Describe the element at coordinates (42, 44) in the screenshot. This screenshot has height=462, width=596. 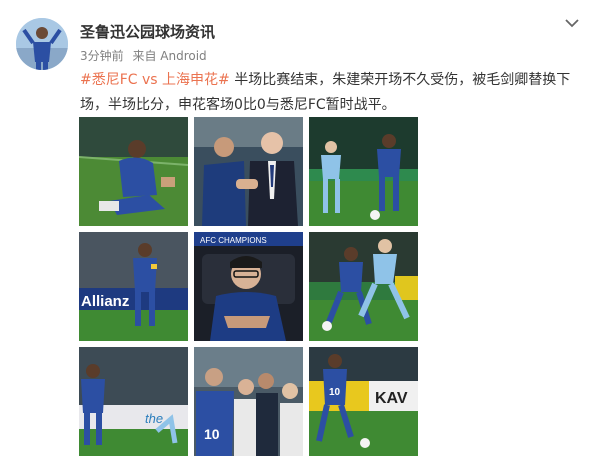
I see `avatar` at that location.